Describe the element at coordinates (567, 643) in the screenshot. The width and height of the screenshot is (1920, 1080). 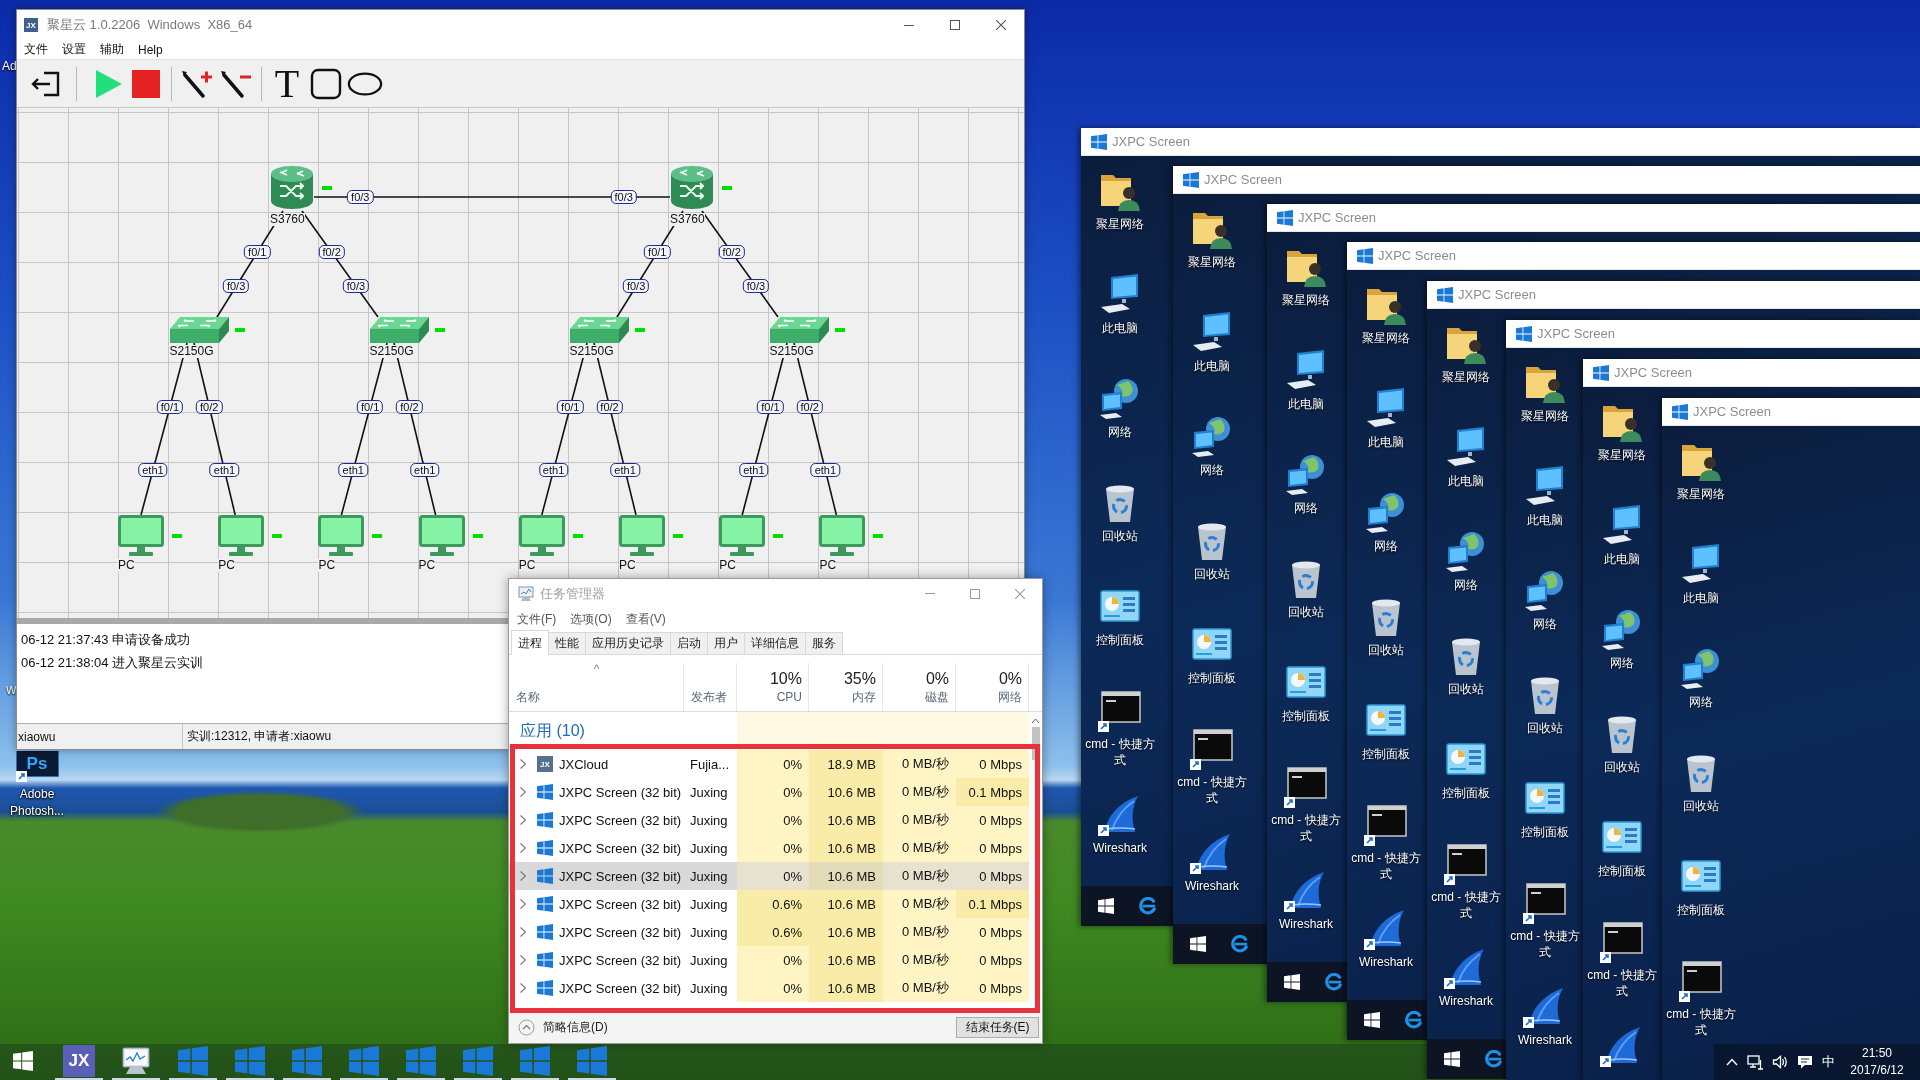
I see `tab: 性能` at that location.